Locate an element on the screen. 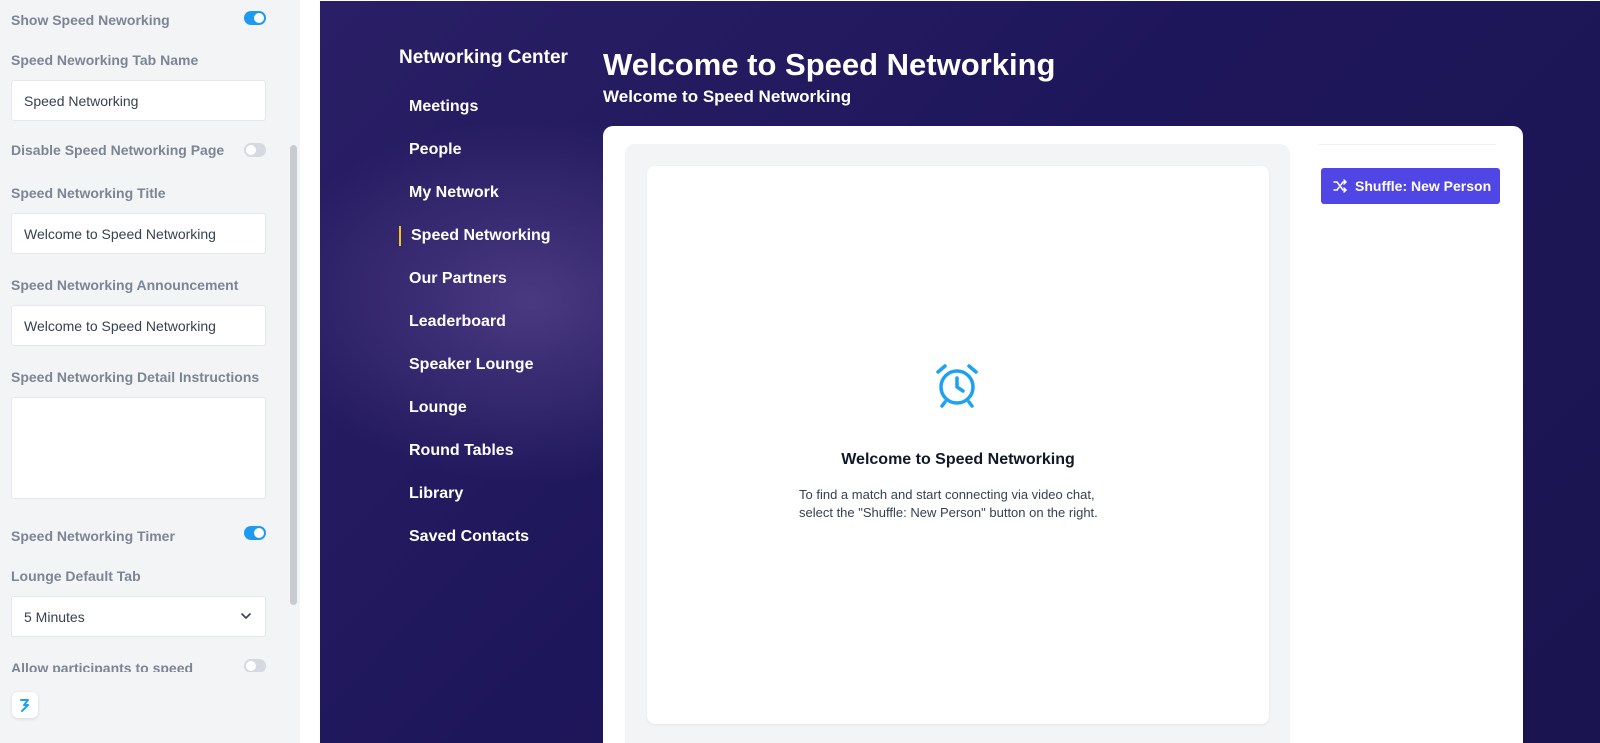  active-indicator is located at coordinates (400, 236).